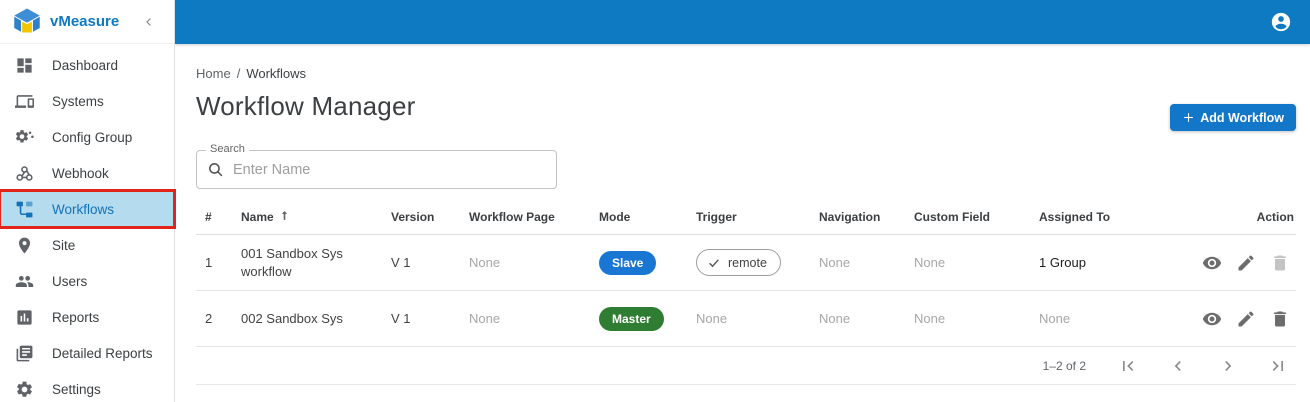 This screenshot has height=402, width=1310. Describe the element at coordinates (952, 216) in the screenshot. I see `column-header-label: Custom Field` at that location.